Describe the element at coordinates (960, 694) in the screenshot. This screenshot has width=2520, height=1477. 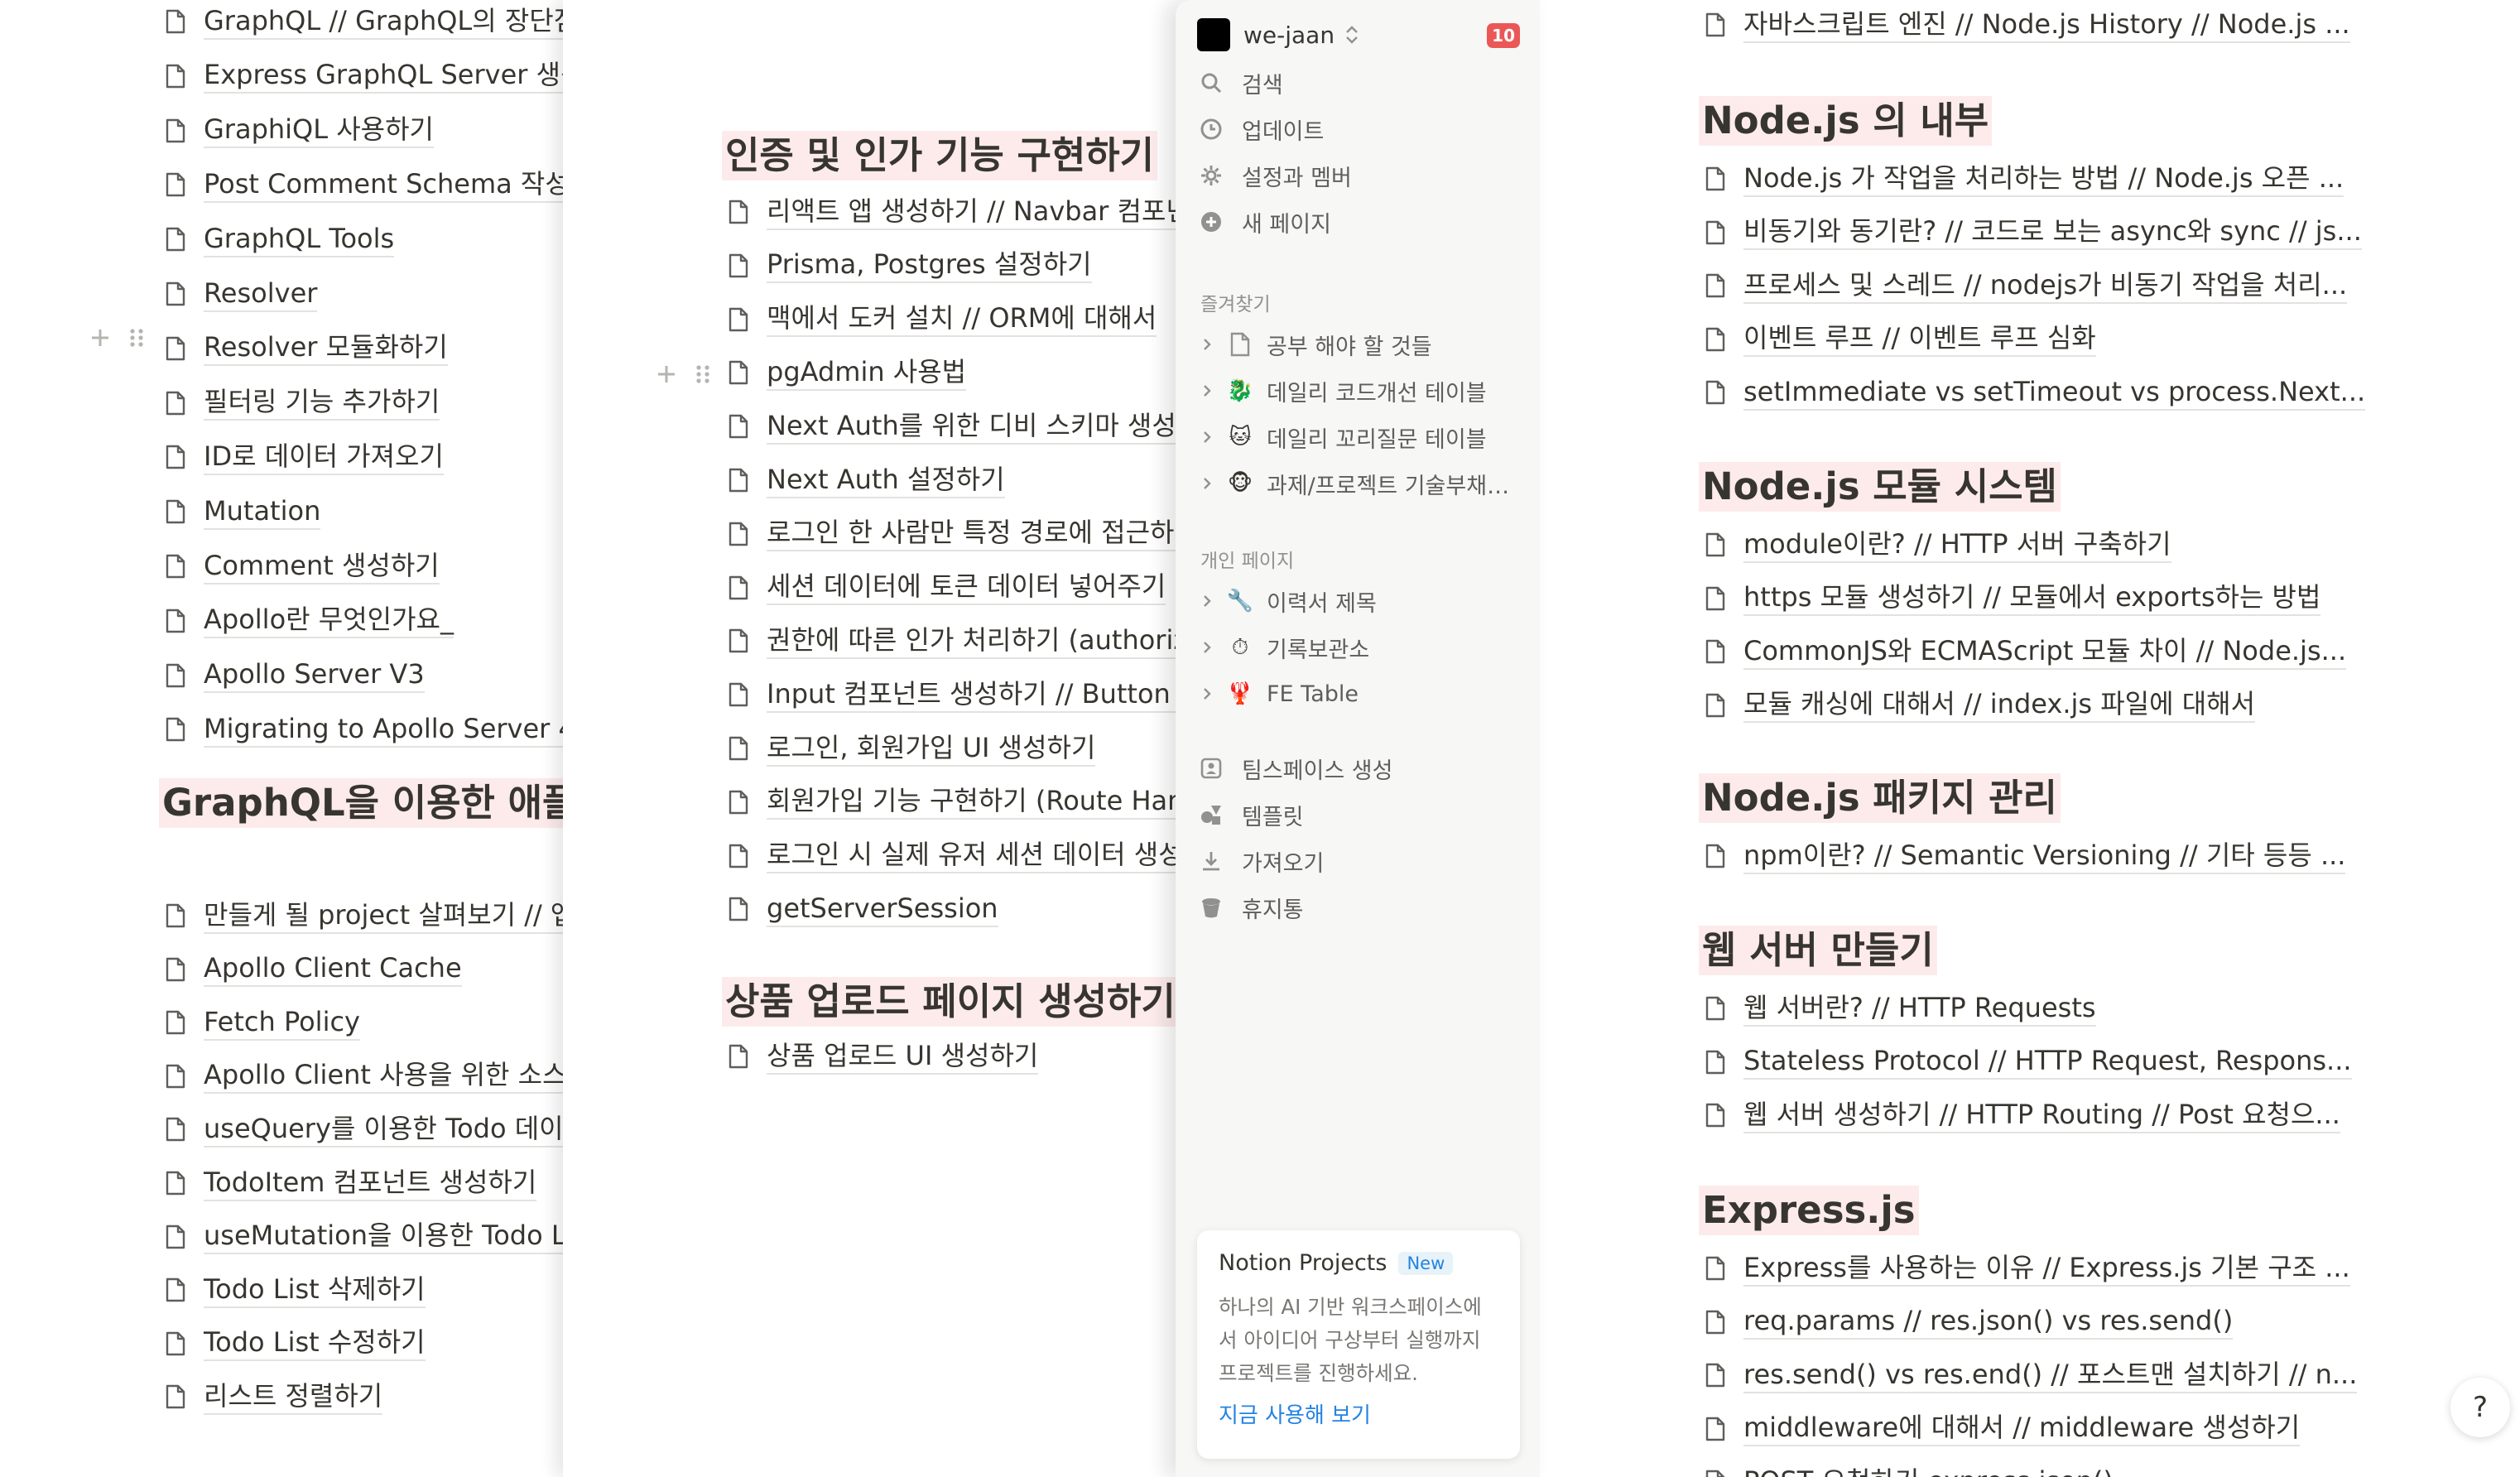
I see `page-link-row: Input 컴포넌트 생성하기 // Button 컴포넌트` at that location.